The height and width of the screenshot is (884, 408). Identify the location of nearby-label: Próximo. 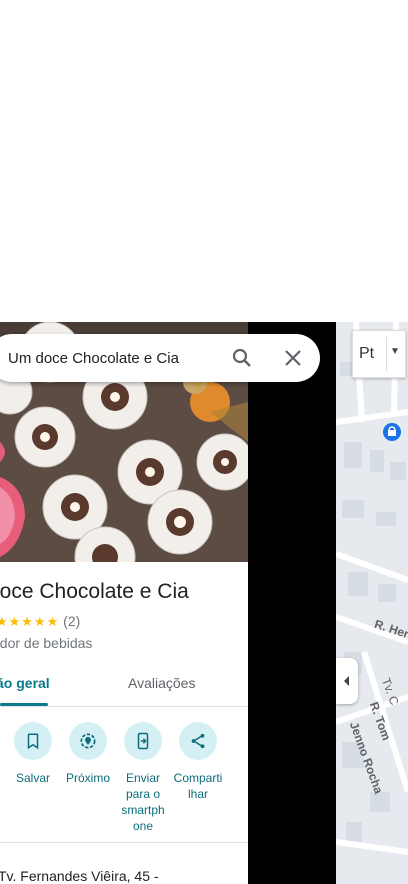
(87, 778).